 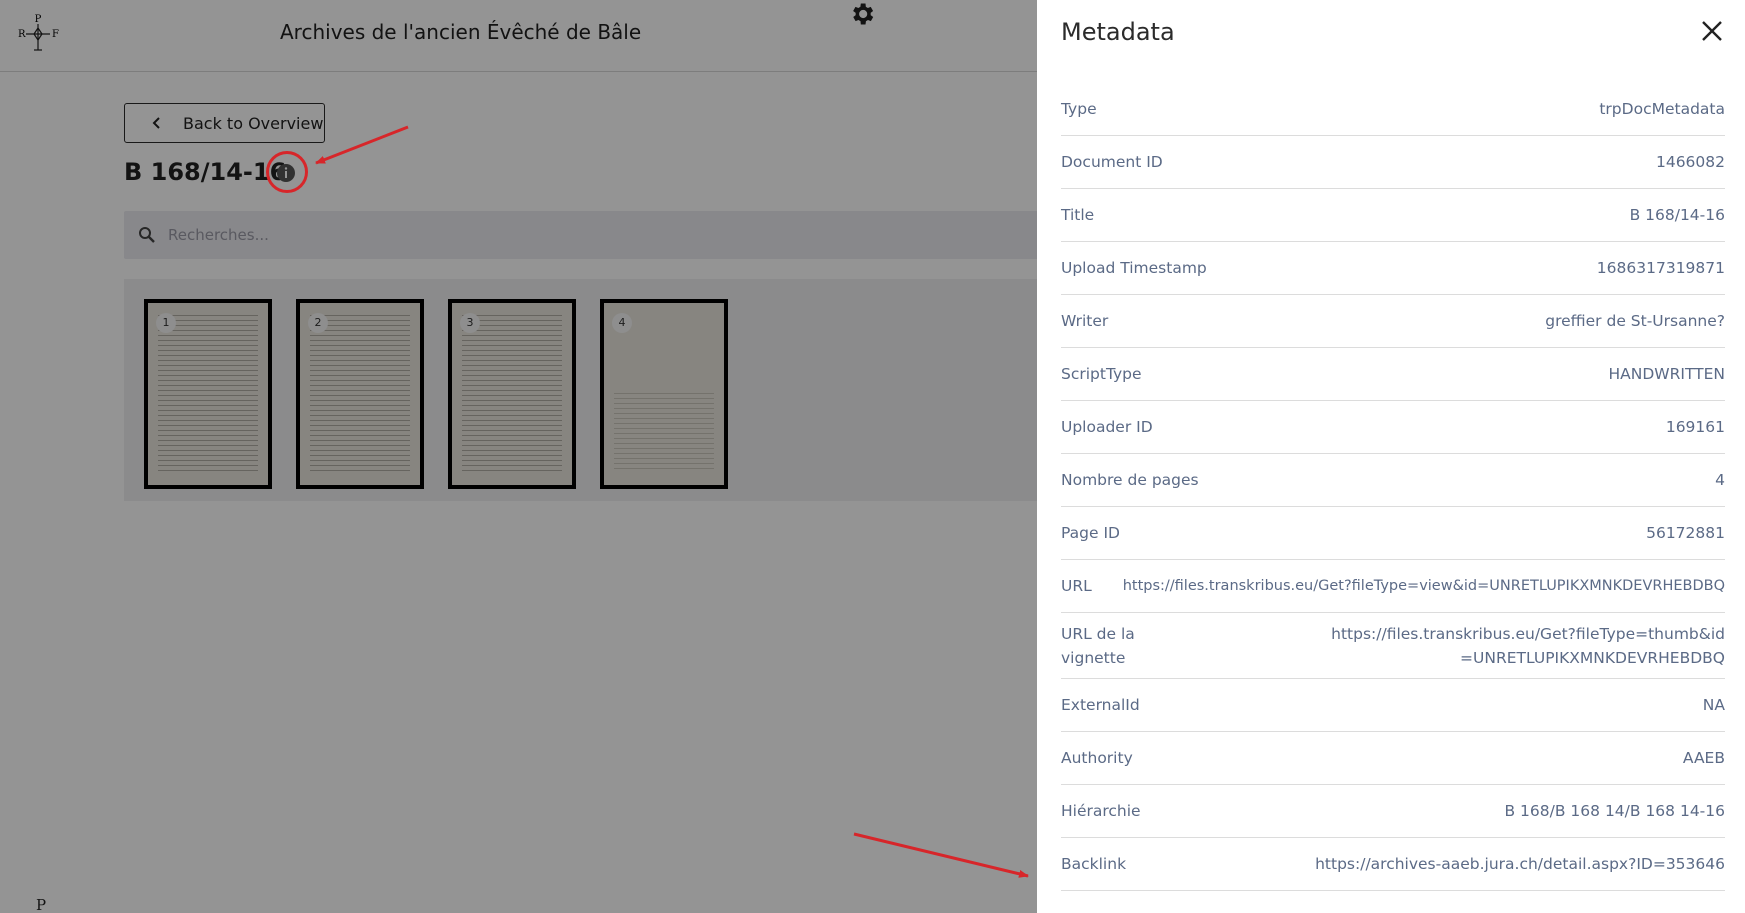 I want to click on metadata-value: AAEB, so click(x=1703, y=758).